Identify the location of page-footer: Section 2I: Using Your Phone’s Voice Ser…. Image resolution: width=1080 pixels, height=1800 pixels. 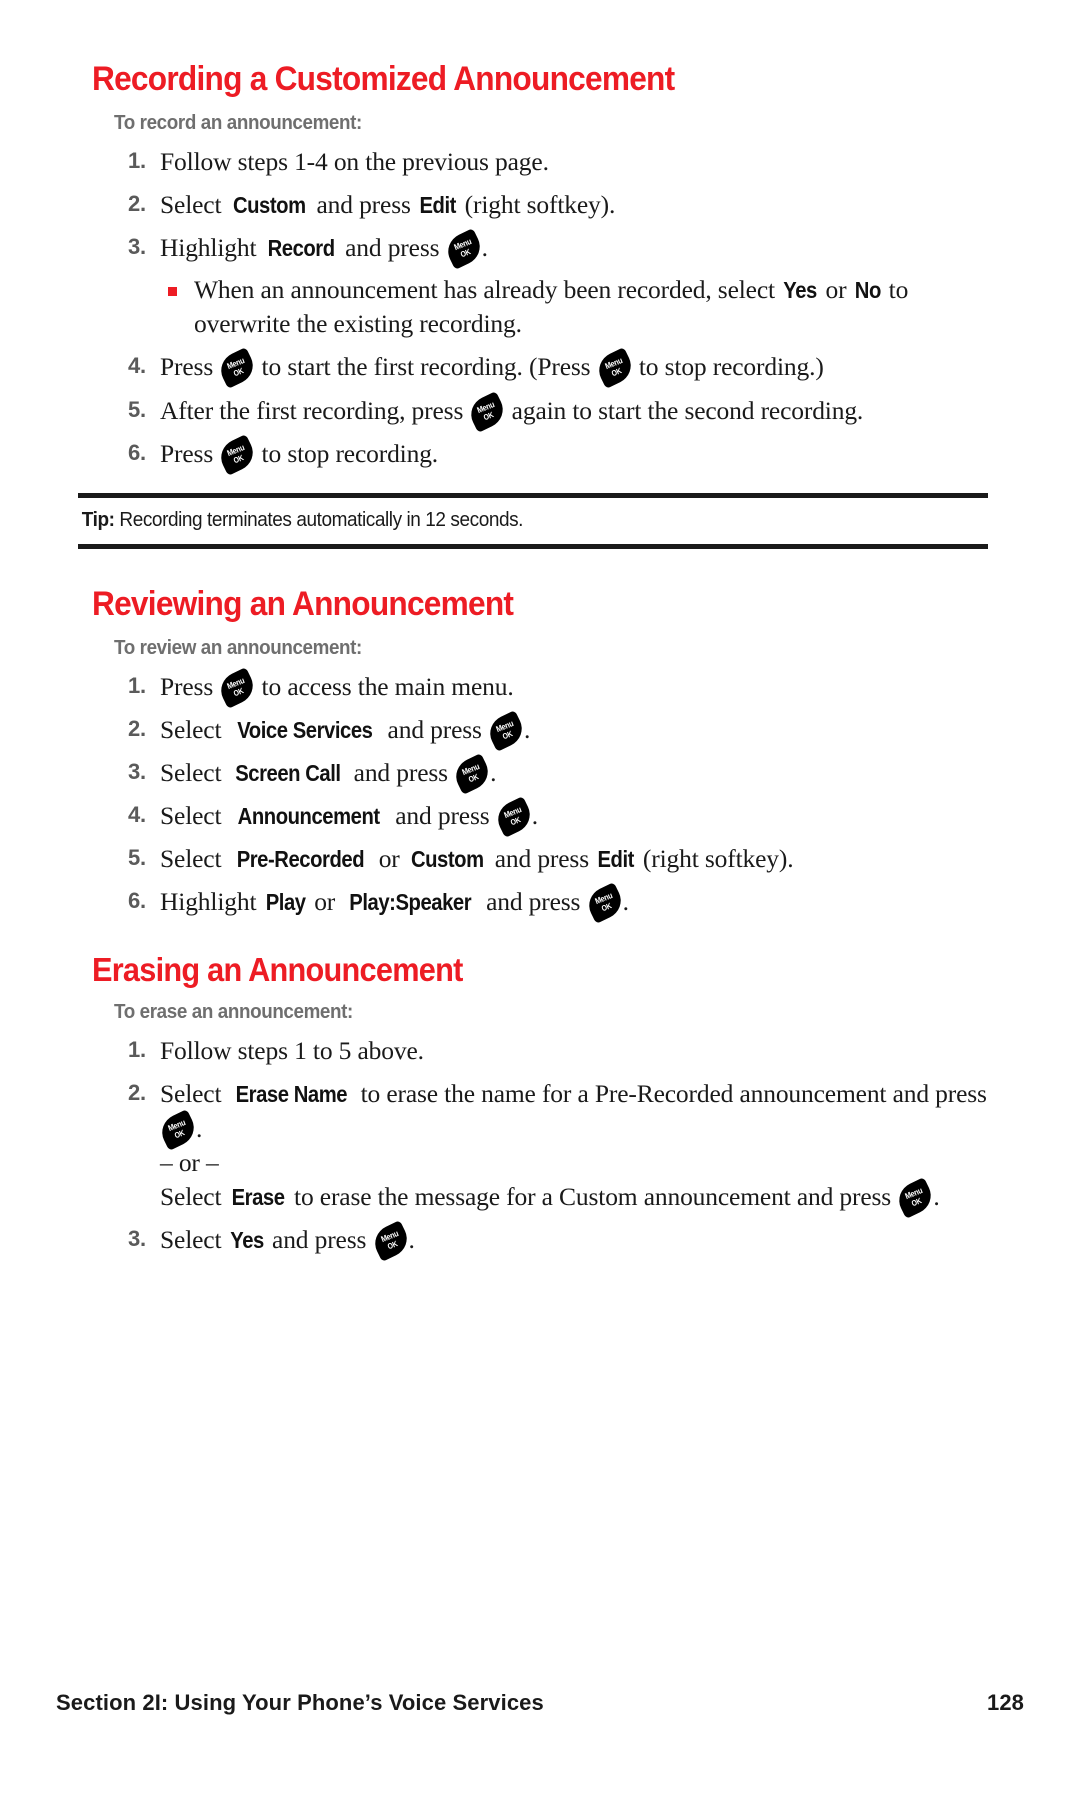
(540, 1703).